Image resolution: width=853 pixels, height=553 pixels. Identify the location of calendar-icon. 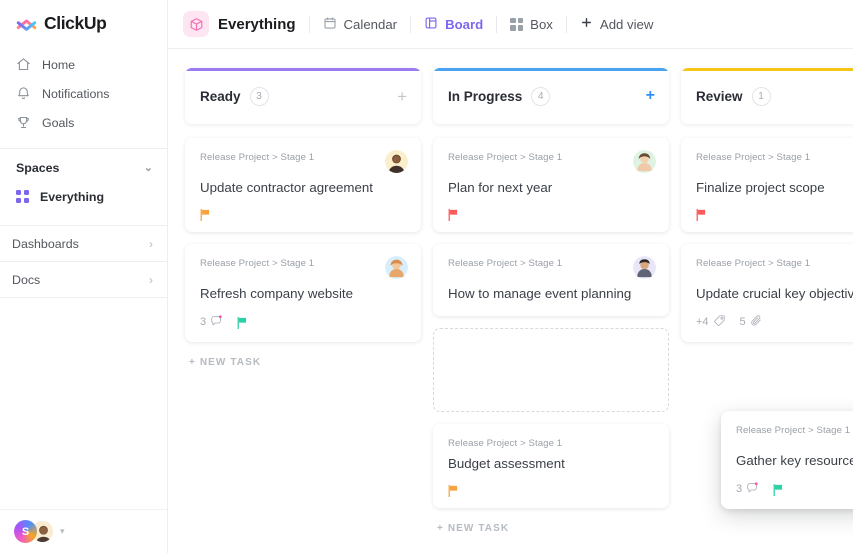
(330, 24).